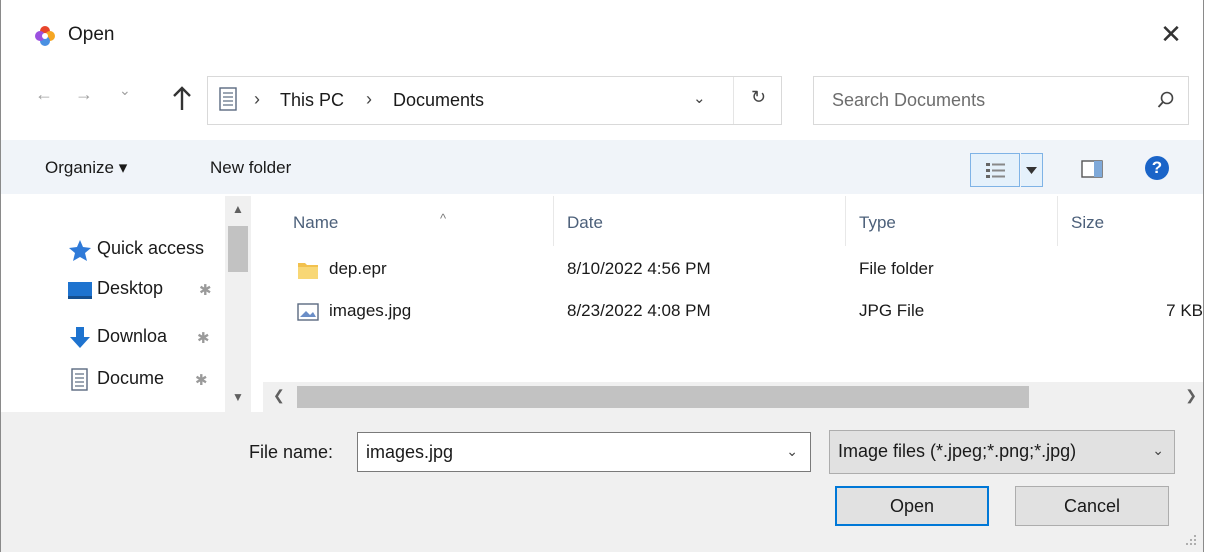 The width and height of the screenshot is (1206, 552). I want to click on column-header-type: Type, so click(877, 223).